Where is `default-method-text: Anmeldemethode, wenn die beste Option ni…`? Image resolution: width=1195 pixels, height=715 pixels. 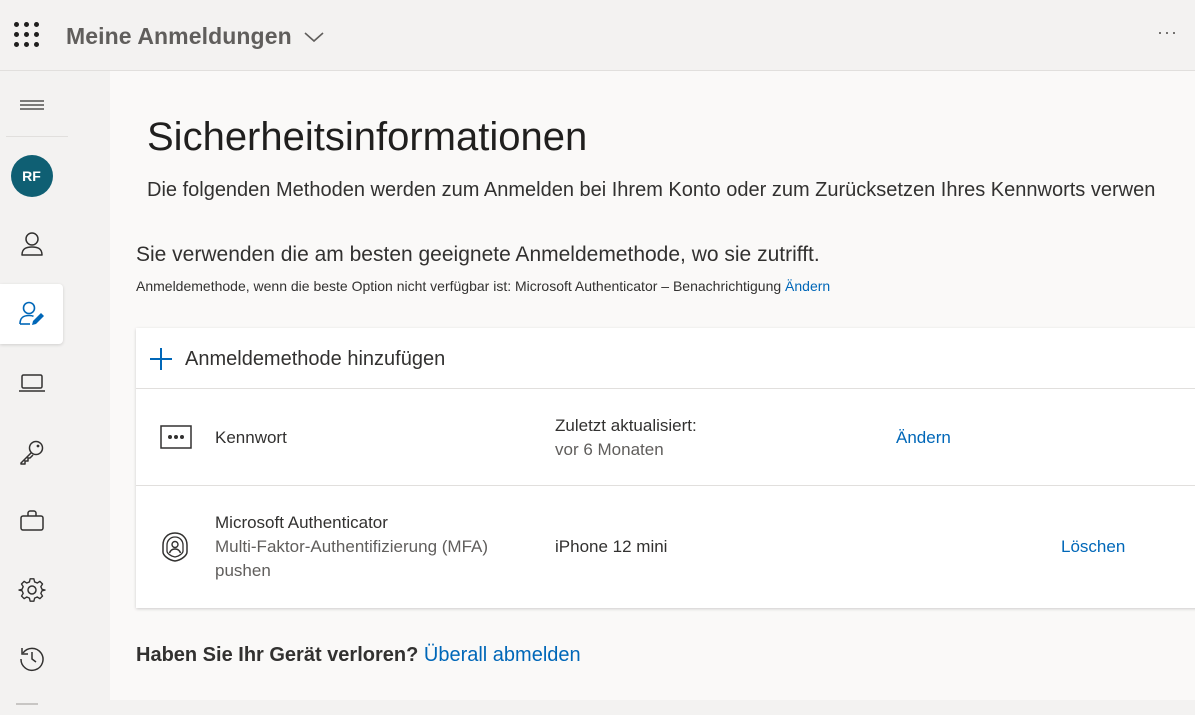
default-method-text: Anmeldemethode, wenn die beste Option ni… is located at coordinates (459, 286).